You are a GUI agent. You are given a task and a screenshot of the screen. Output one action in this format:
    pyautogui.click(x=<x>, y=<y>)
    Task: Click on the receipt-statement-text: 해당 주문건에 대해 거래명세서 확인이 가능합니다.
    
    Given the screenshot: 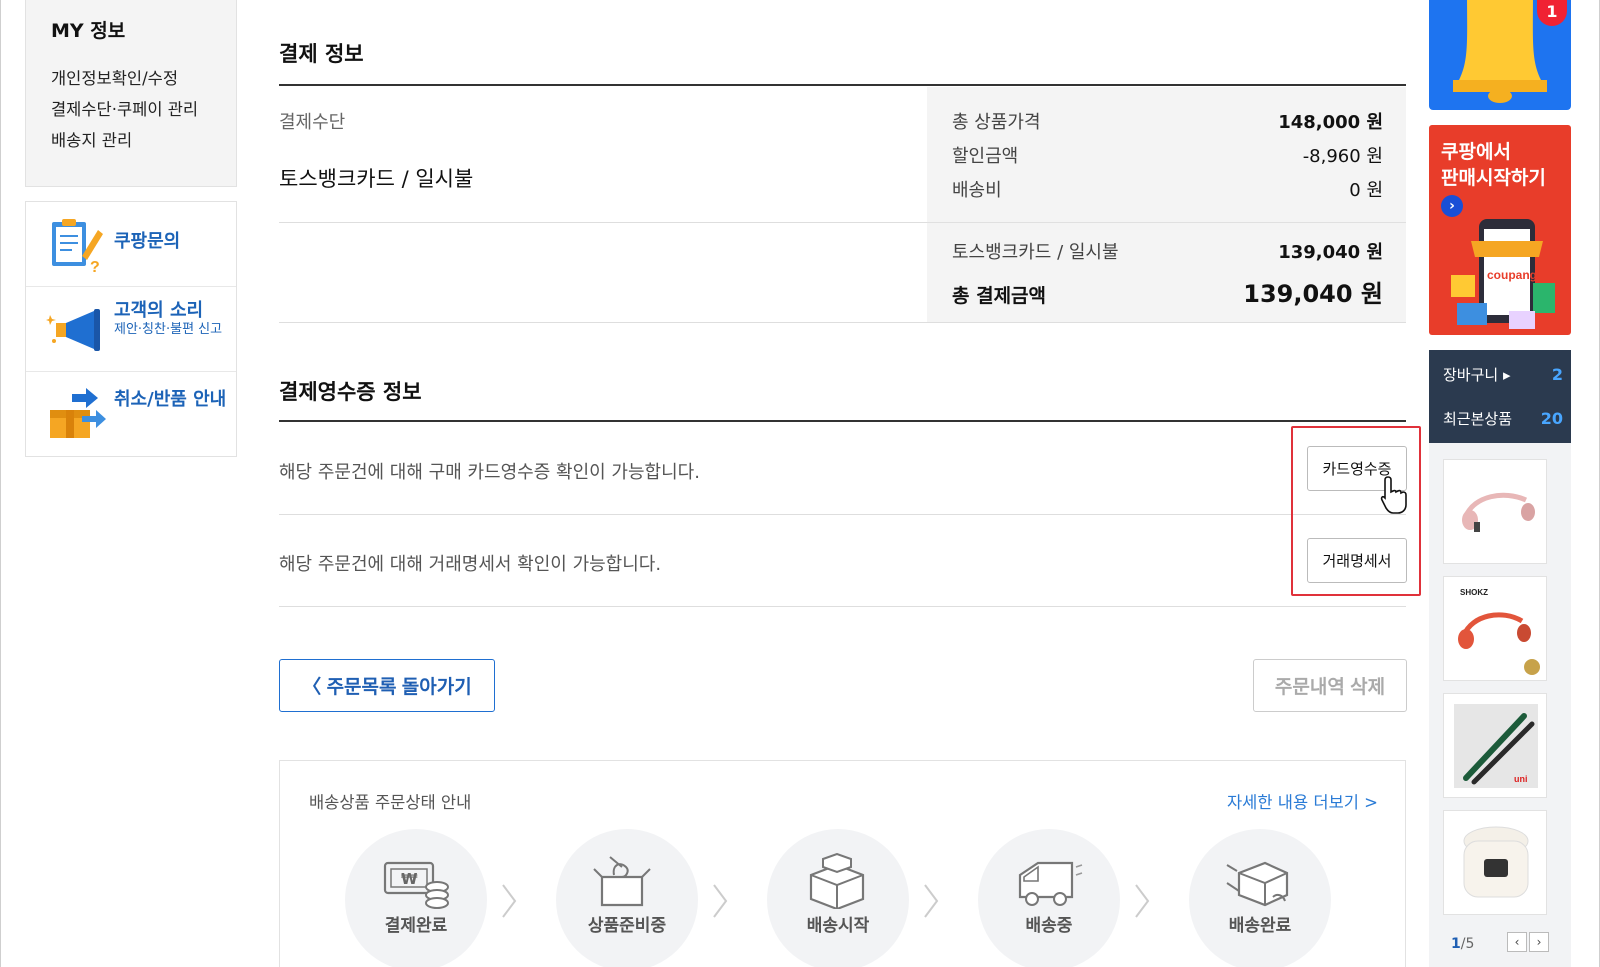 What is the action you would take?
    pyautogui.click(x=470, y=564)
    